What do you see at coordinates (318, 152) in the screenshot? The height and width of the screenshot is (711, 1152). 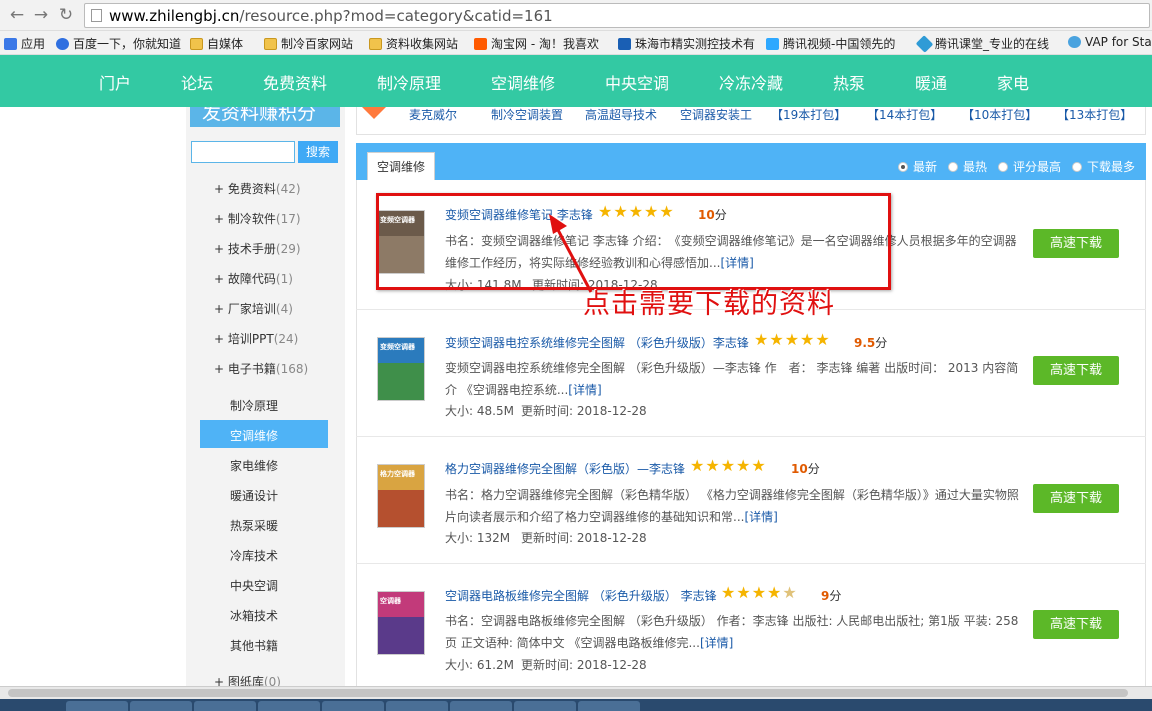 I see `search-button: 搜索` at bounding box center [318, 152].